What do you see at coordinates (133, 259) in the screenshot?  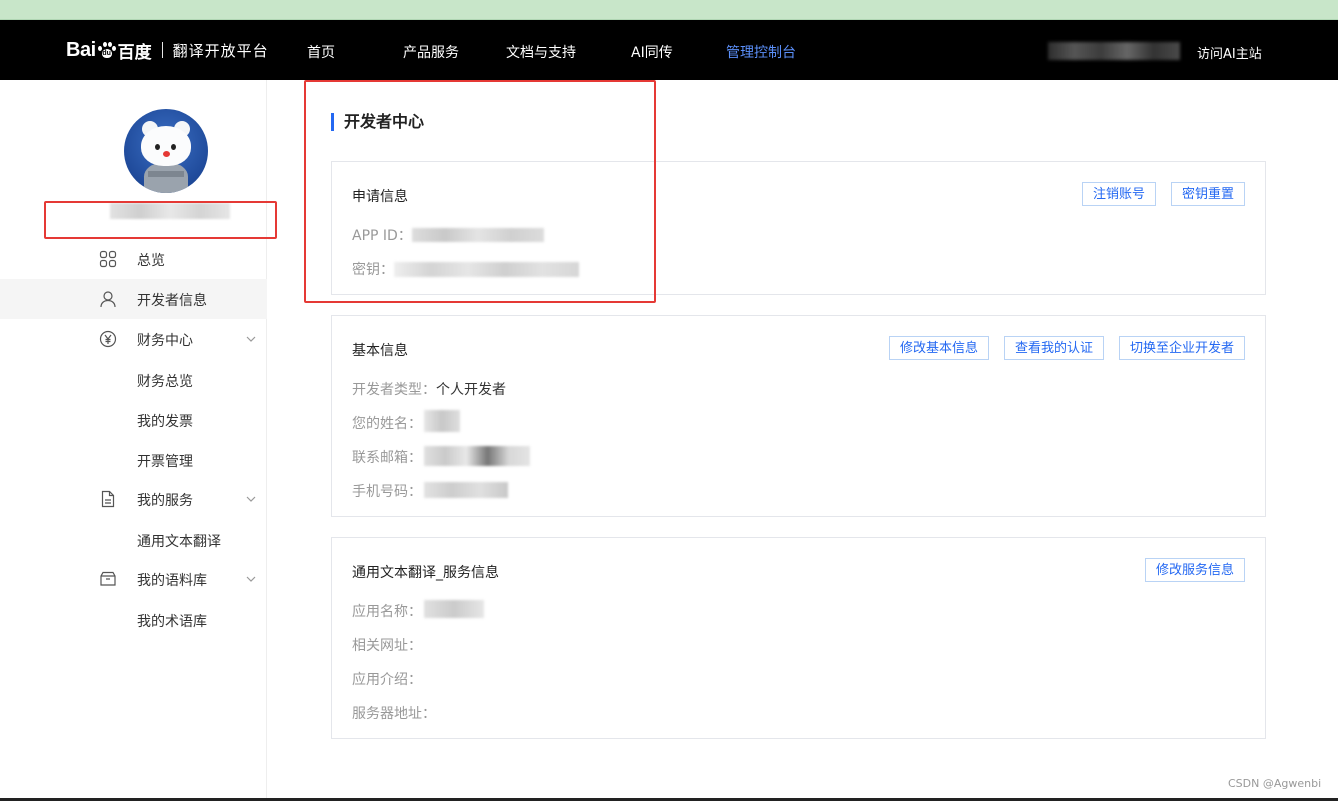 I see `sidebar-item-overview: 总览` at bounding box center [133, 259].